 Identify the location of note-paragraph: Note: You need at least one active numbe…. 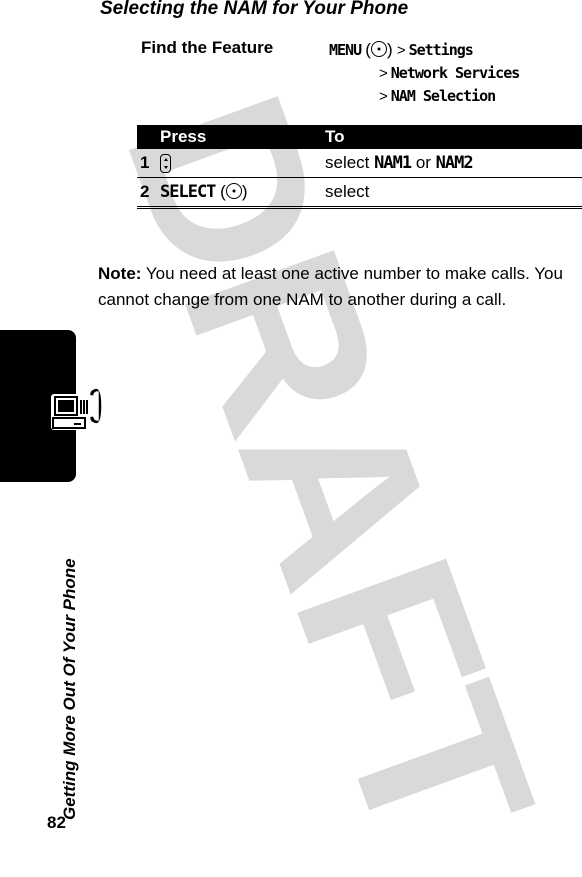
(340, 287).